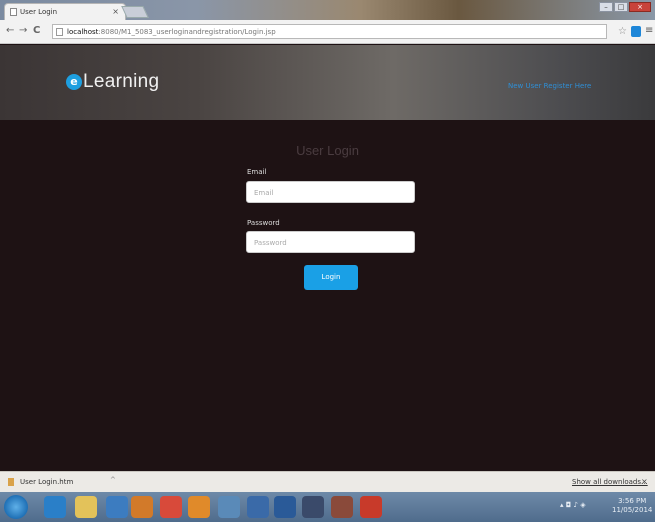 This screenshot has height=522, width=655. Describe the element at coordinates (171, 507) in the screenshot. I see `chrome-icon` at that location.